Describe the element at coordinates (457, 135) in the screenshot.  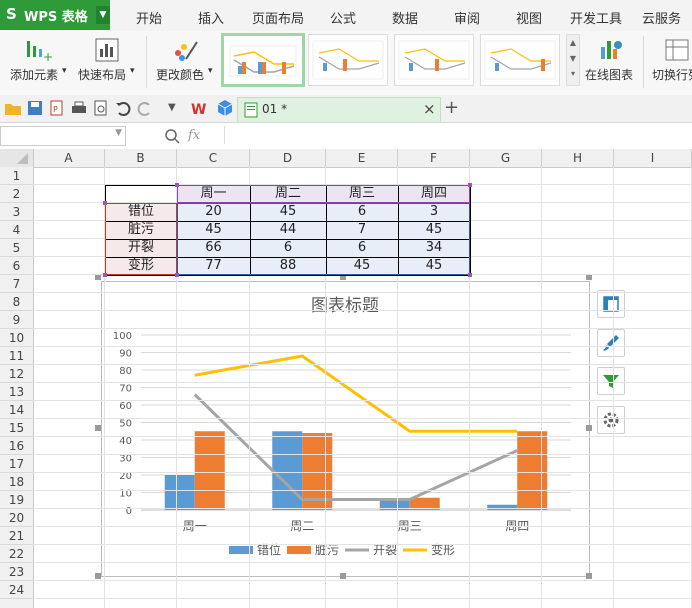
I see `formula-input` at that location.